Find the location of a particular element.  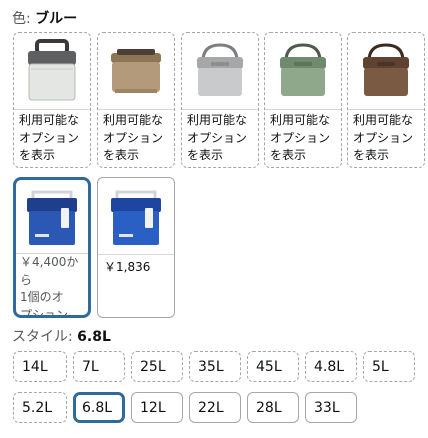

size-option-label: 28L is located at coordinates (269, 407).